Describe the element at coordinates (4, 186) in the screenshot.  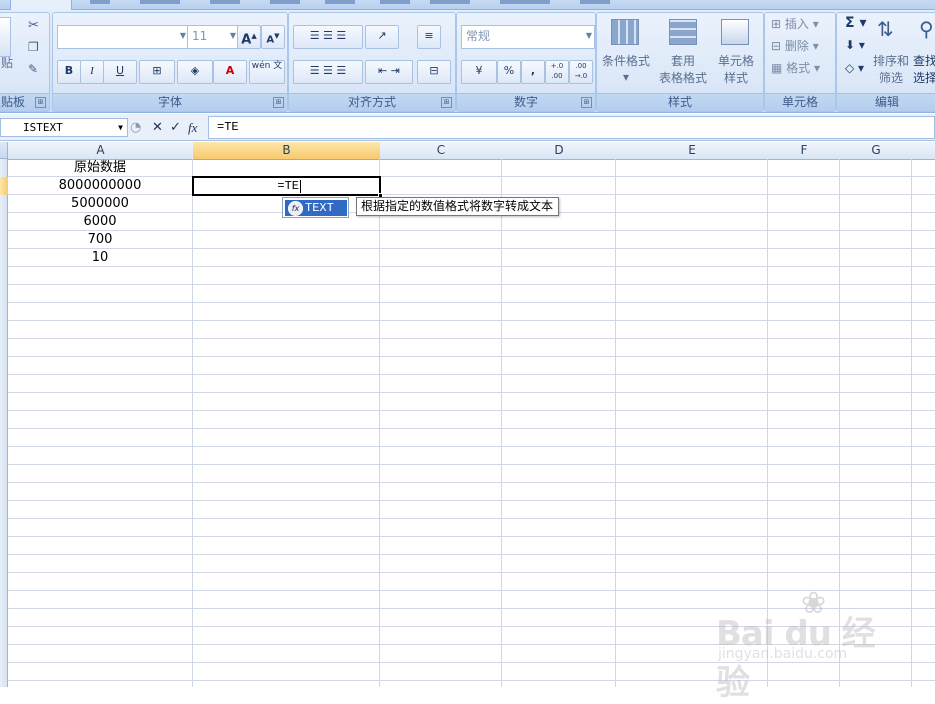
I see `row-header-selected` at that location.